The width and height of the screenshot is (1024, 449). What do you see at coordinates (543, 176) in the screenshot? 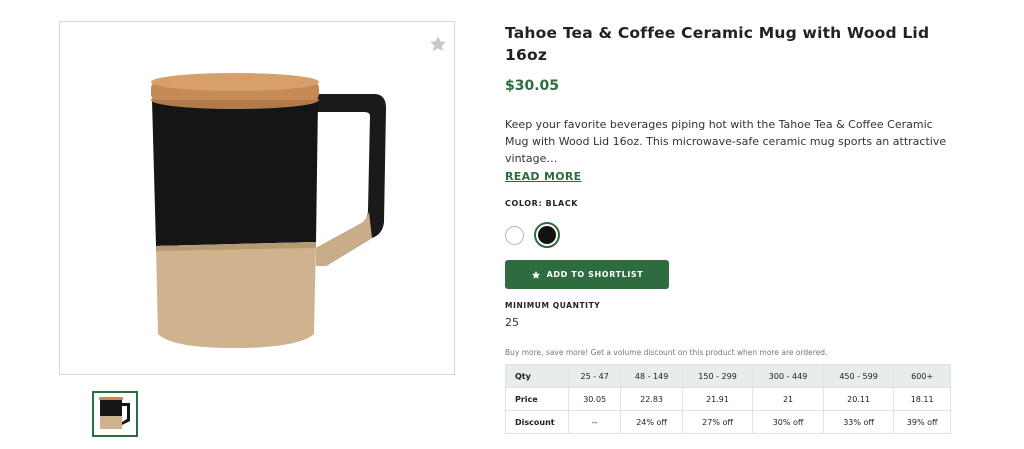
I see `read-more-link: READ MORE` at bounding box center [543, 176].